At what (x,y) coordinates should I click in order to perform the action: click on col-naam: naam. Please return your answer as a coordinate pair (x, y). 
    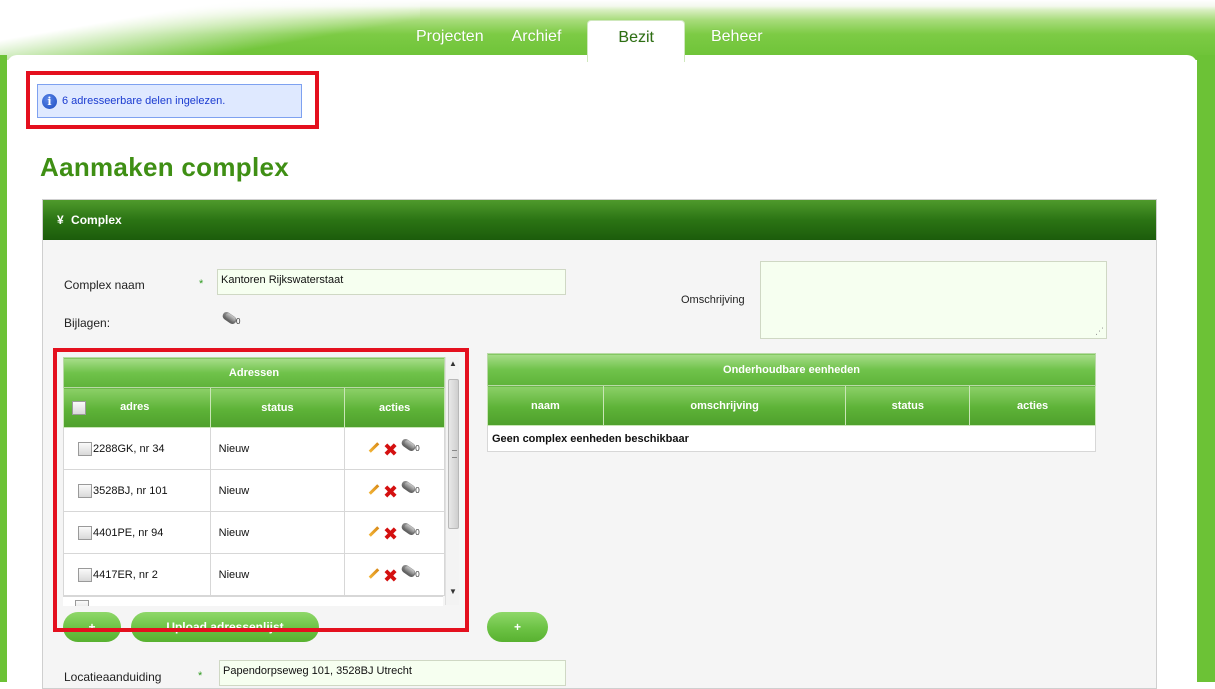
    Looking at the image, I should click on (545, 405).